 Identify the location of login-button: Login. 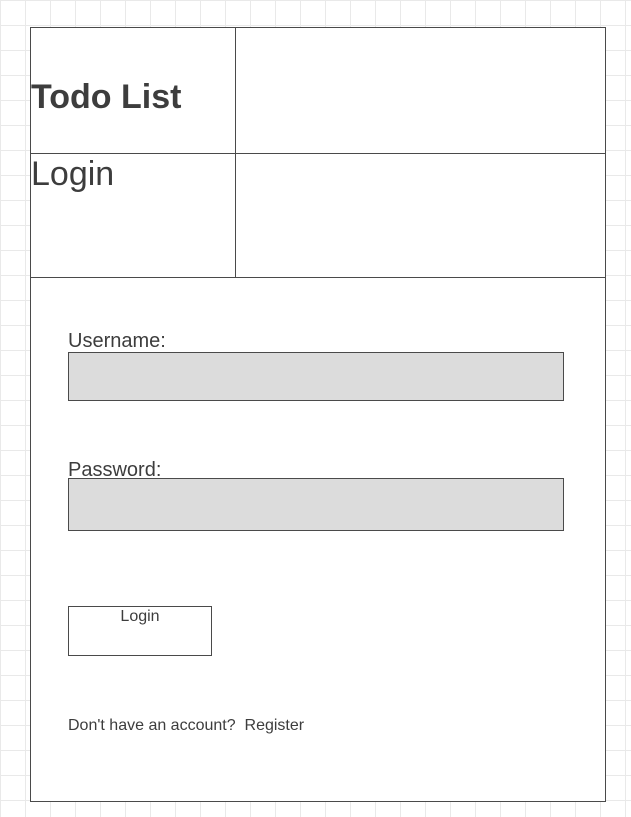
(140, 631).